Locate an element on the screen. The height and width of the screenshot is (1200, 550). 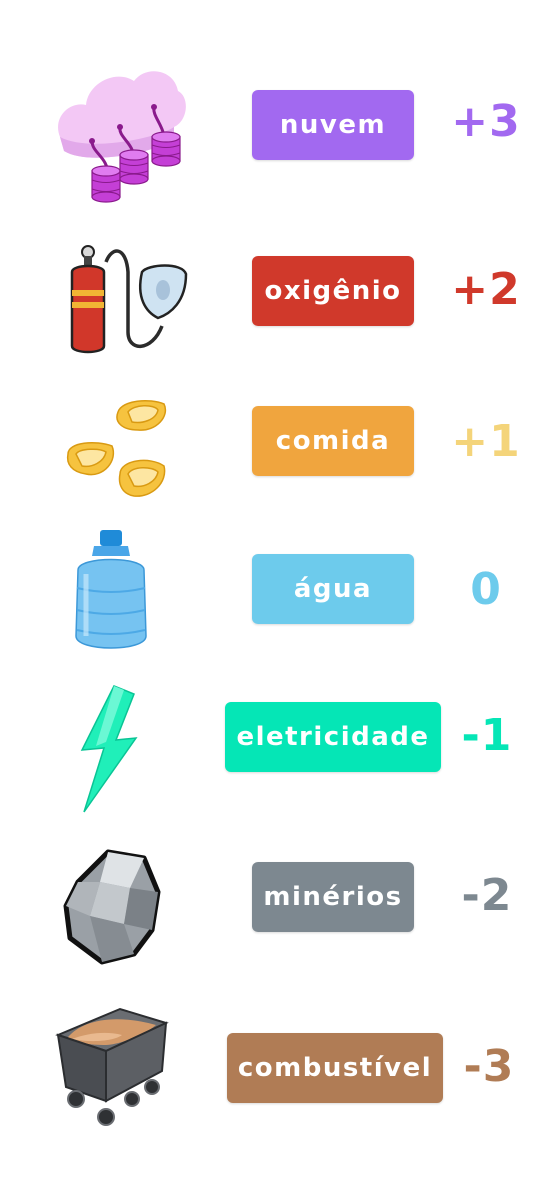
resource-row-combustivel: combustível -3 is located at coordinates (275, 1070).